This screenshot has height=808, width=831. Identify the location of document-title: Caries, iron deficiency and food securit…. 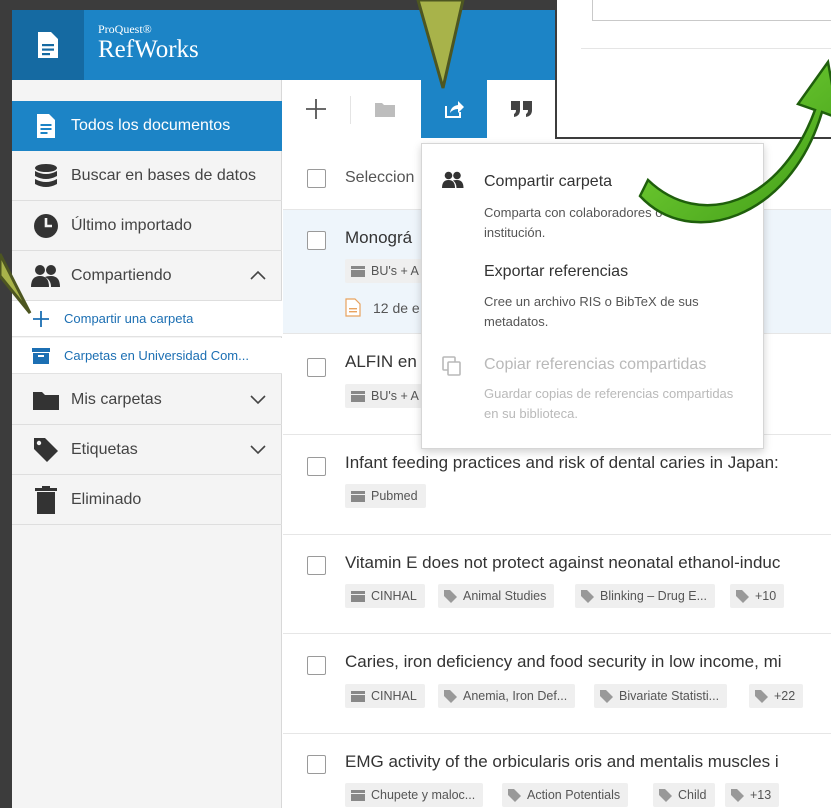
(563, 662).